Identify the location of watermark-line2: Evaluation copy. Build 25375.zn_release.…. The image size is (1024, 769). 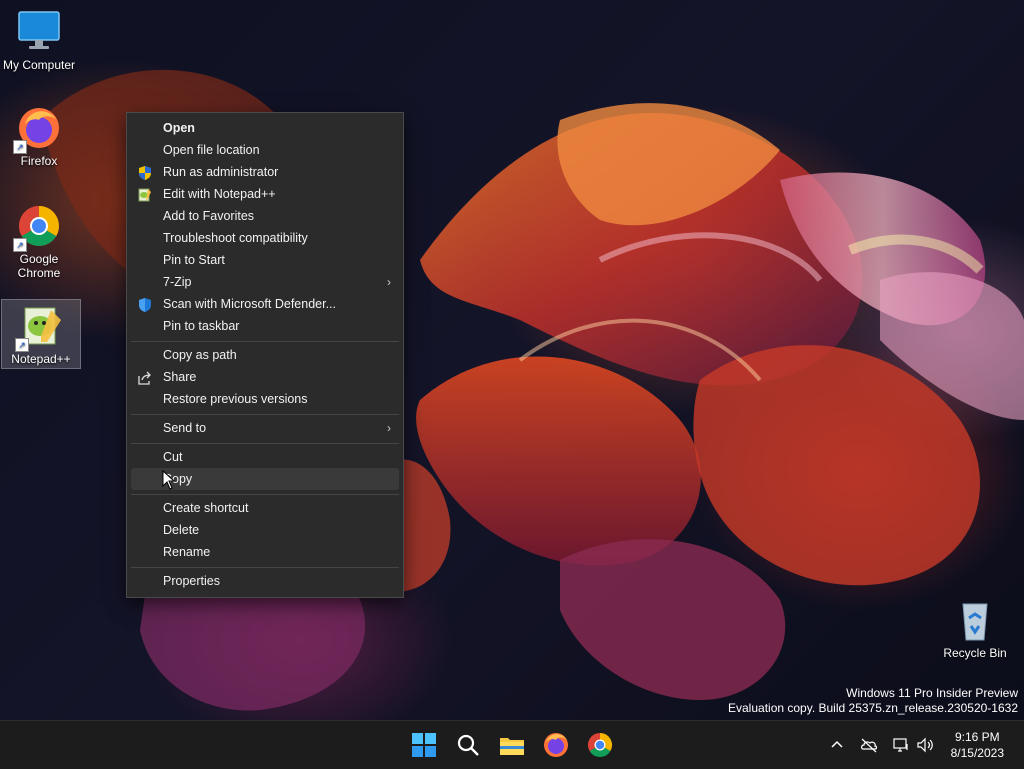
(873, 708).